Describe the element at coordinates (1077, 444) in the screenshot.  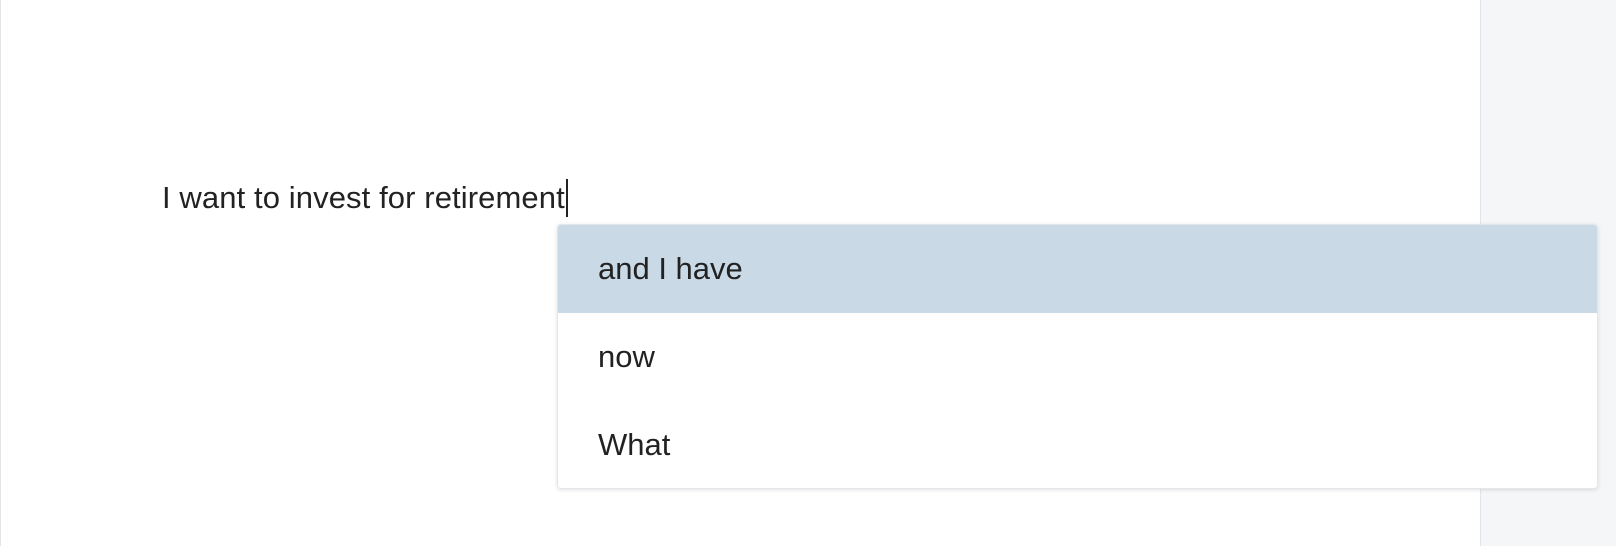
I see `suggestion-item: What` at that location.